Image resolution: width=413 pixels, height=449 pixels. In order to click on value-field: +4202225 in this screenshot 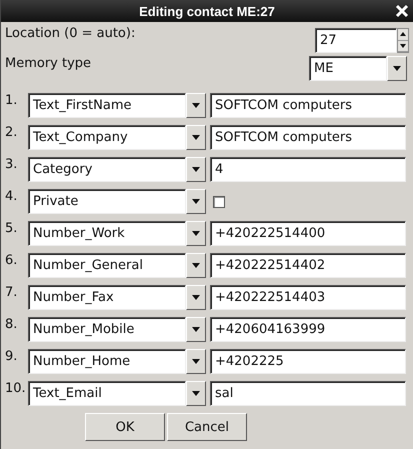, I will do `click(308, 361)`.